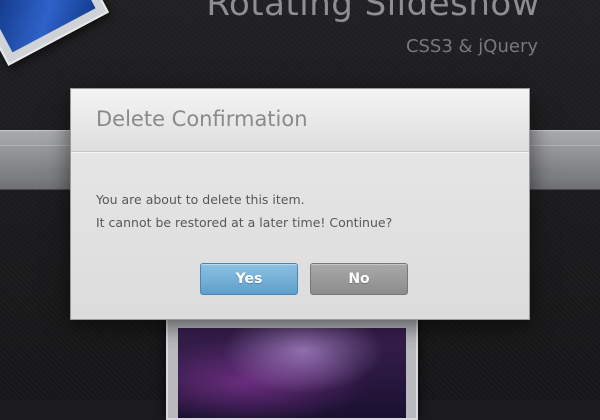  What do you see at coordinates (373, 12) in the screenshot?
I see `page-title: Rotating Slideshow` at bounding box center [373, 12].